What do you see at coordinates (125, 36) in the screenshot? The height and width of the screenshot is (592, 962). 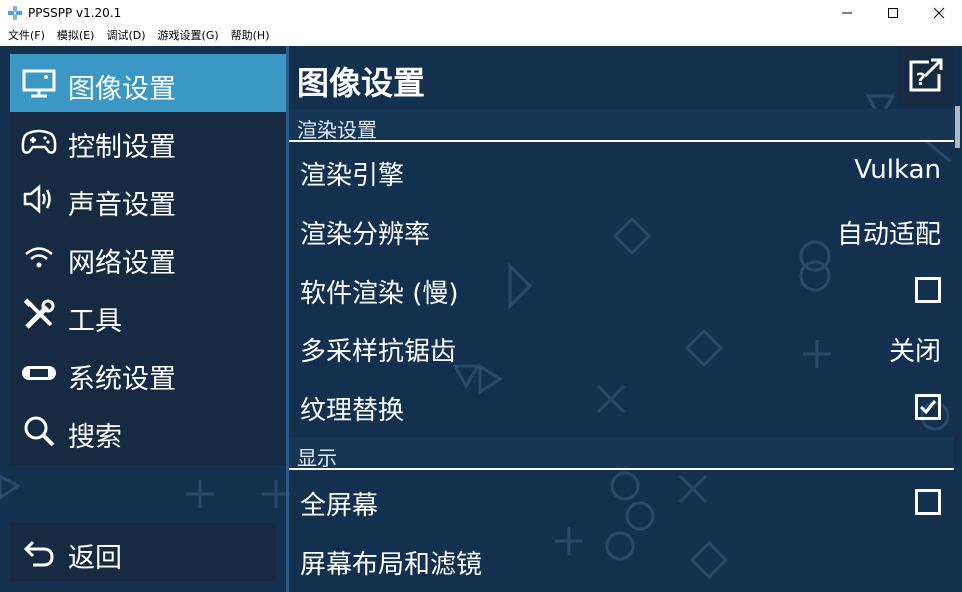 I see `menu-debug: 调试(D)` at bounding box center [125, 36].